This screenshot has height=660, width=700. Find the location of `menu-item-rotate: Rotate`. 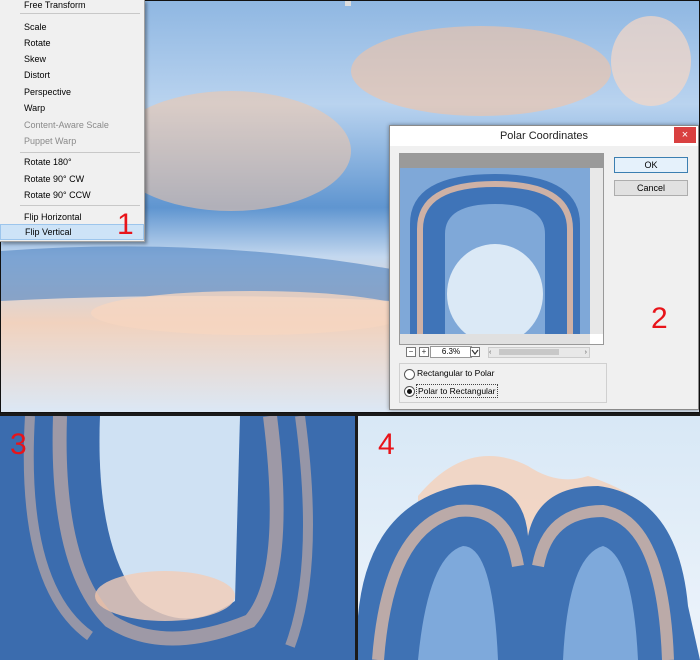

menu-item-rotate: Rotate is located at coordinates (72, 43).